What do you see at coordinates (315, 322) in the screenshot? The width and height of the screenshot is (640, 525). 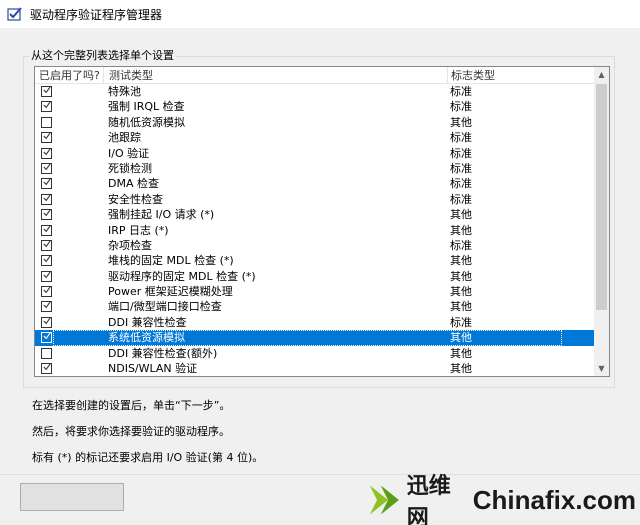 I see `list-item: DDI 兼容性检查 标准` at bounding box center [315, 322].